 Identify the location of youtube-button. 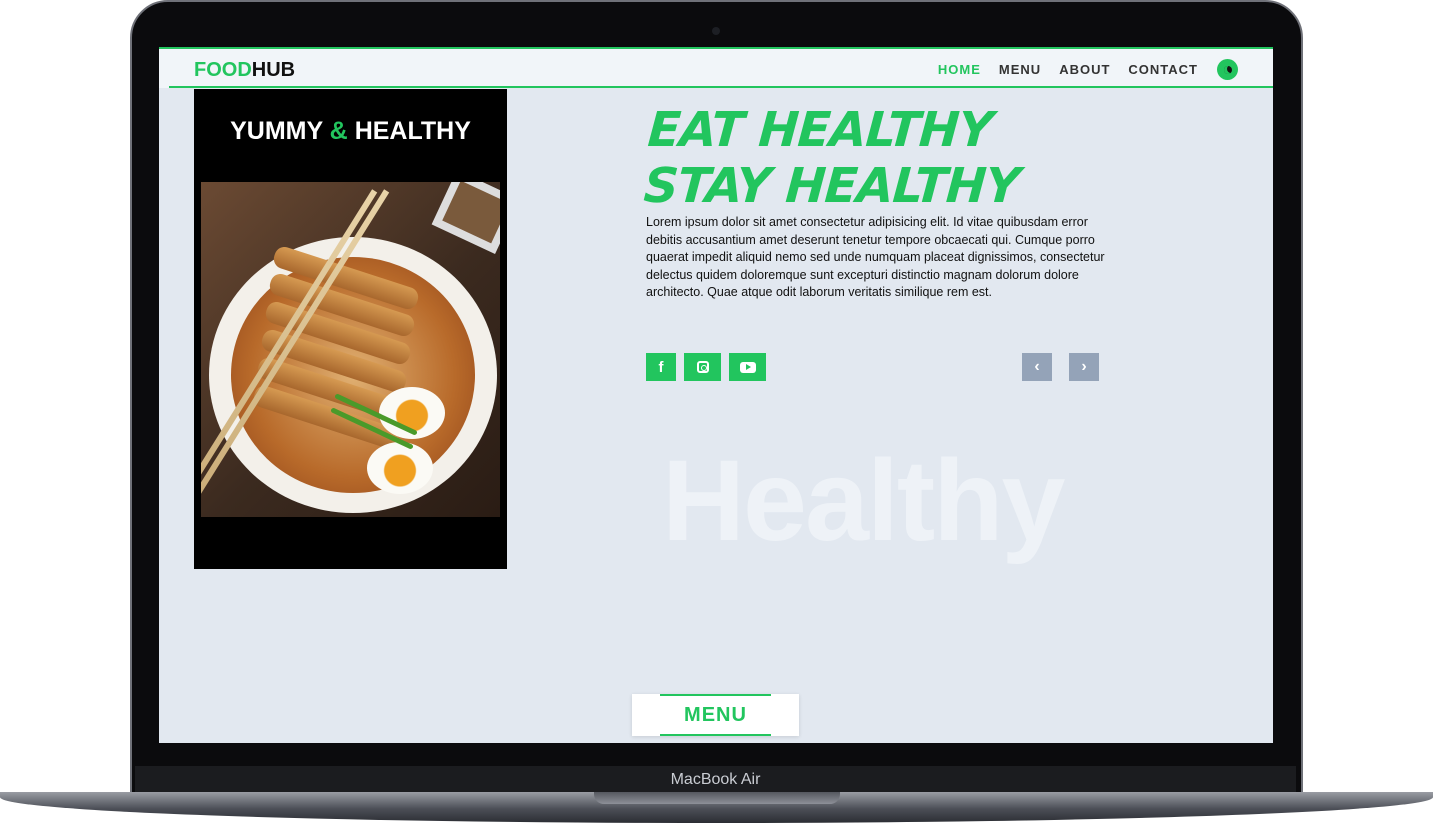
(747, 367).